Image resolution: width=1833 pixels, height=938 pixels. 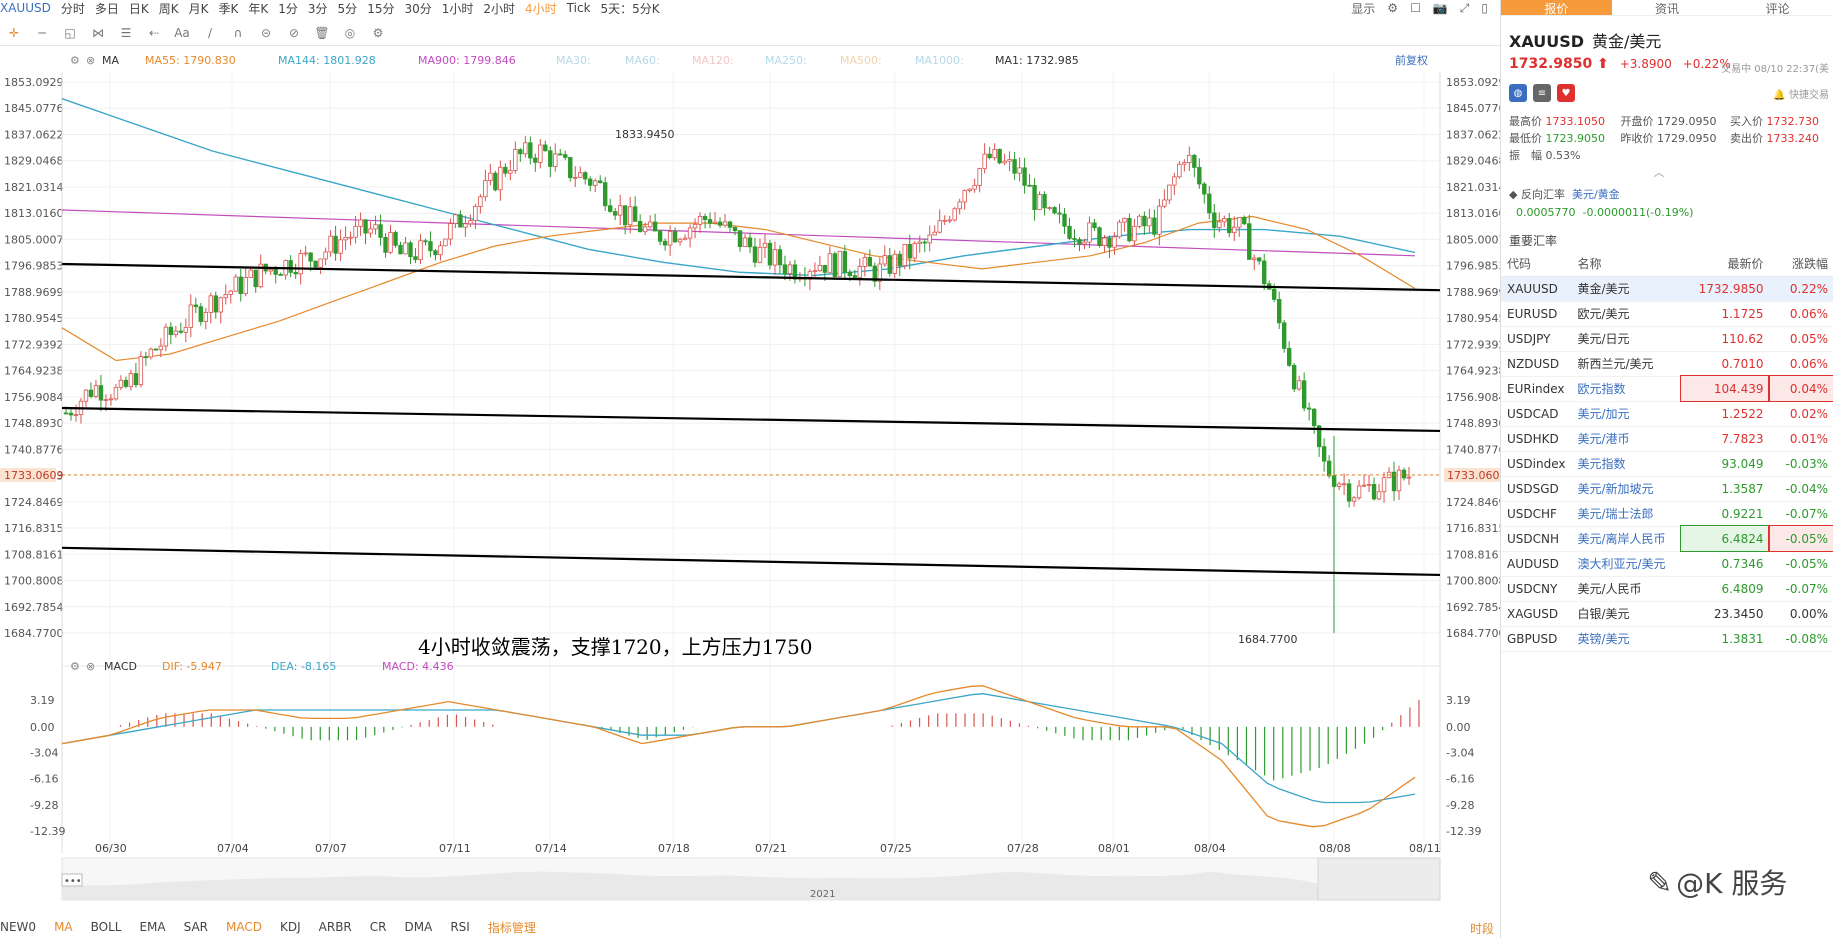 What do you see at coordinates (378, 33) in the screenshot?
I see `settings-icon: ⚙` at bounding box center [378, 33].